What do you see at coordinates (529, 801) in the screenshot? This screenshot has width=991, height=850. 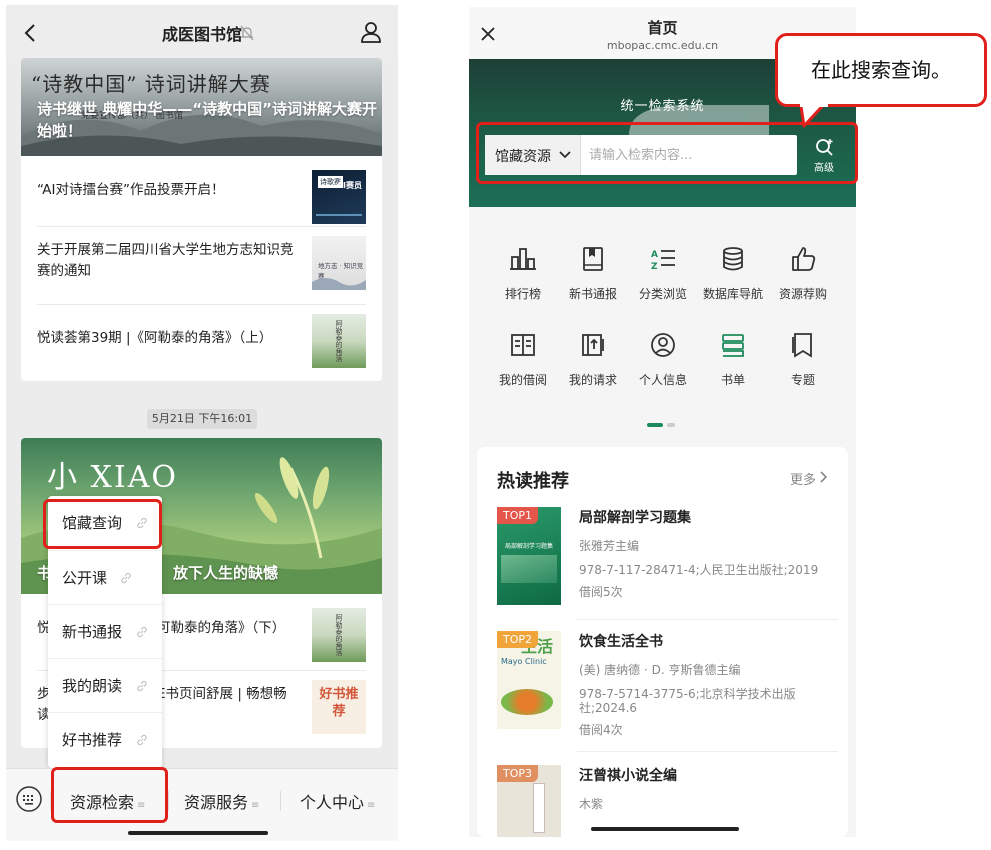 I see `book-cover: TOP3` at bounding box center [529, 801].